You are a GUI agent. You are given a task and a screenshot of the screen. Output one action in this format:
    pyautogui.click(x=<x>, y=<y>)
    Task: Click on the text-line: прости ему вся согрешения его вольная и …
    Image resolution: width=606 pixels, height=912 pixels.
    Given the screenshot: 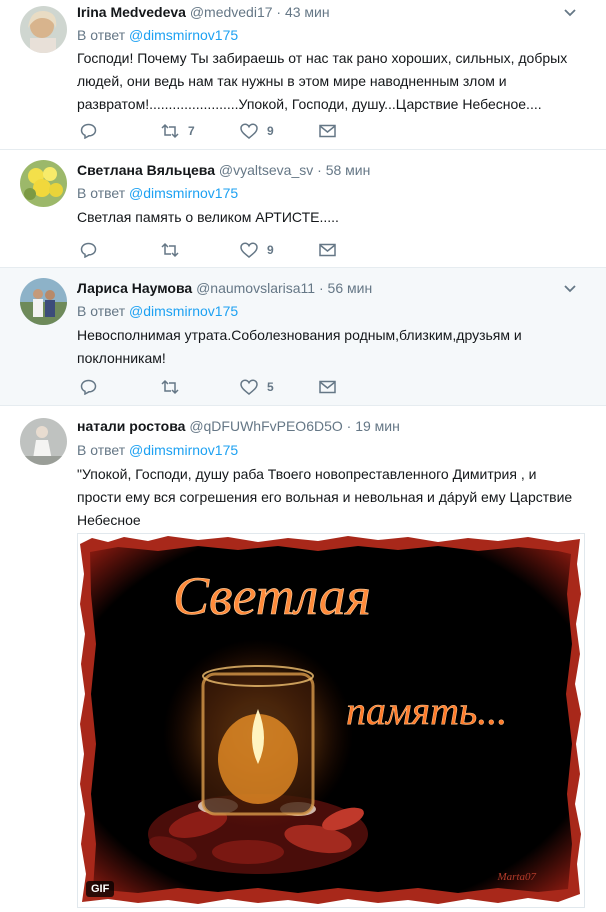 What is the action you would take?
    pyautogui.click(x=325, y=497)
    